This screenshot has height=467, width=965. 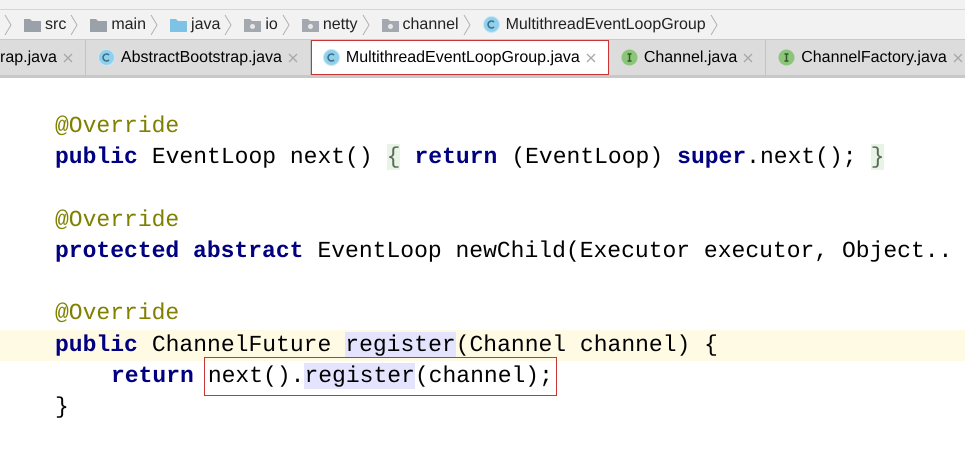 What do you see at coordinates (459, 57) in the screenshot?
I see `editor-tab: MultithreadEventLoopGroup.java` at bounding box center [459, 57].